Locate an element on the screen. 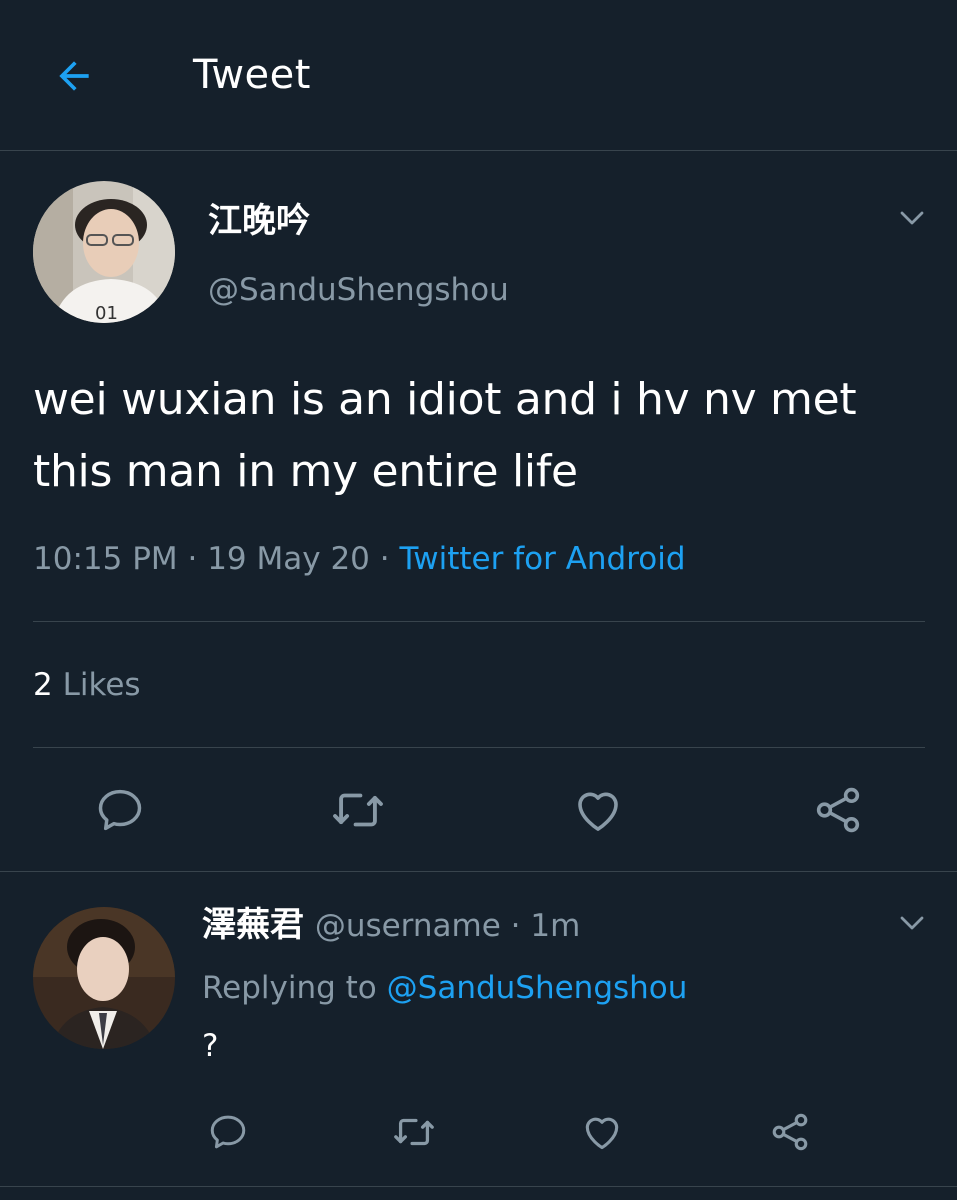  back-button is located at coordinates (74, 76).